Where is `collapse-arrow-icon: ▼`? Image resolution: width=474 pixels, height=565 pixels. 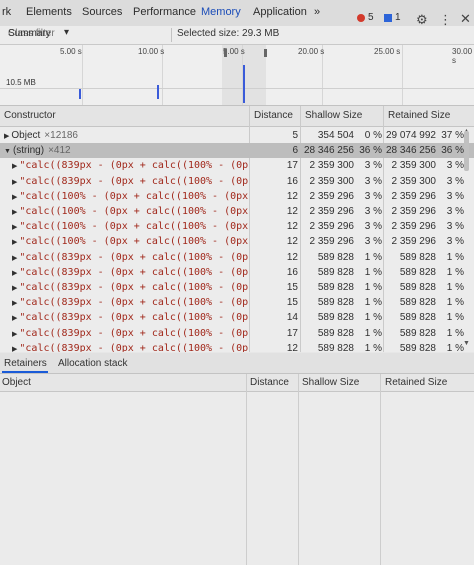
collapse-arrow-icon: ▼ is located at coordinates (7, 151).